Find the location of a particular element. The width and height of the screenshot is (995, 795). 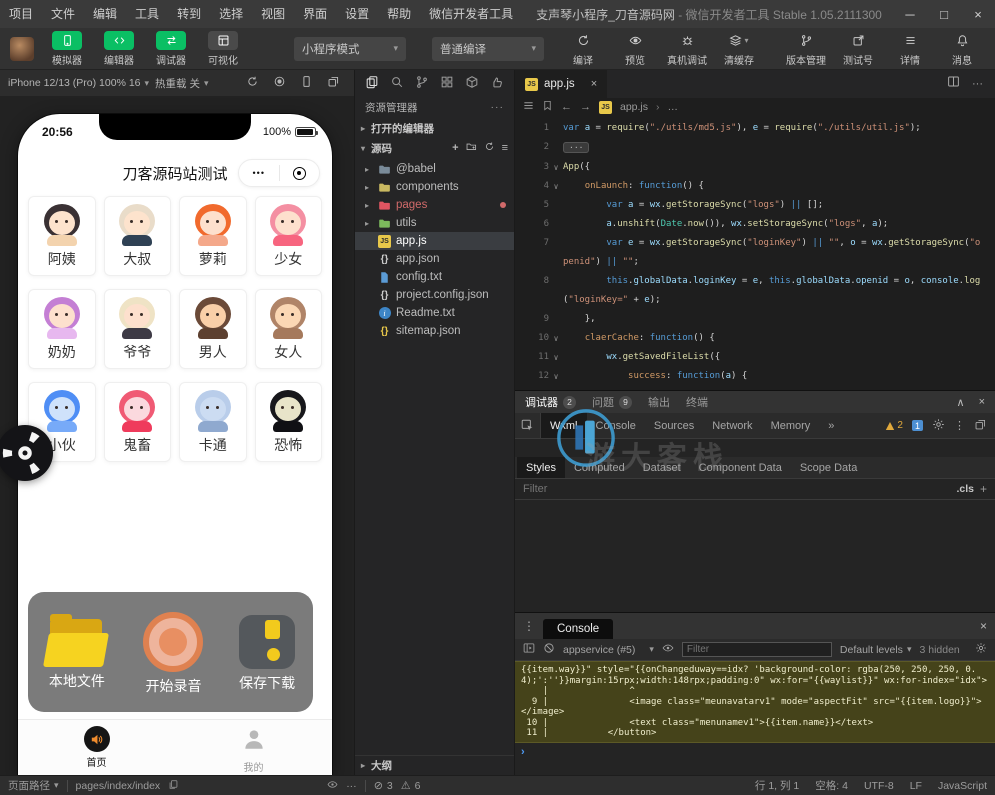

close-tab-icon: × is located at coordinates (594, 84).